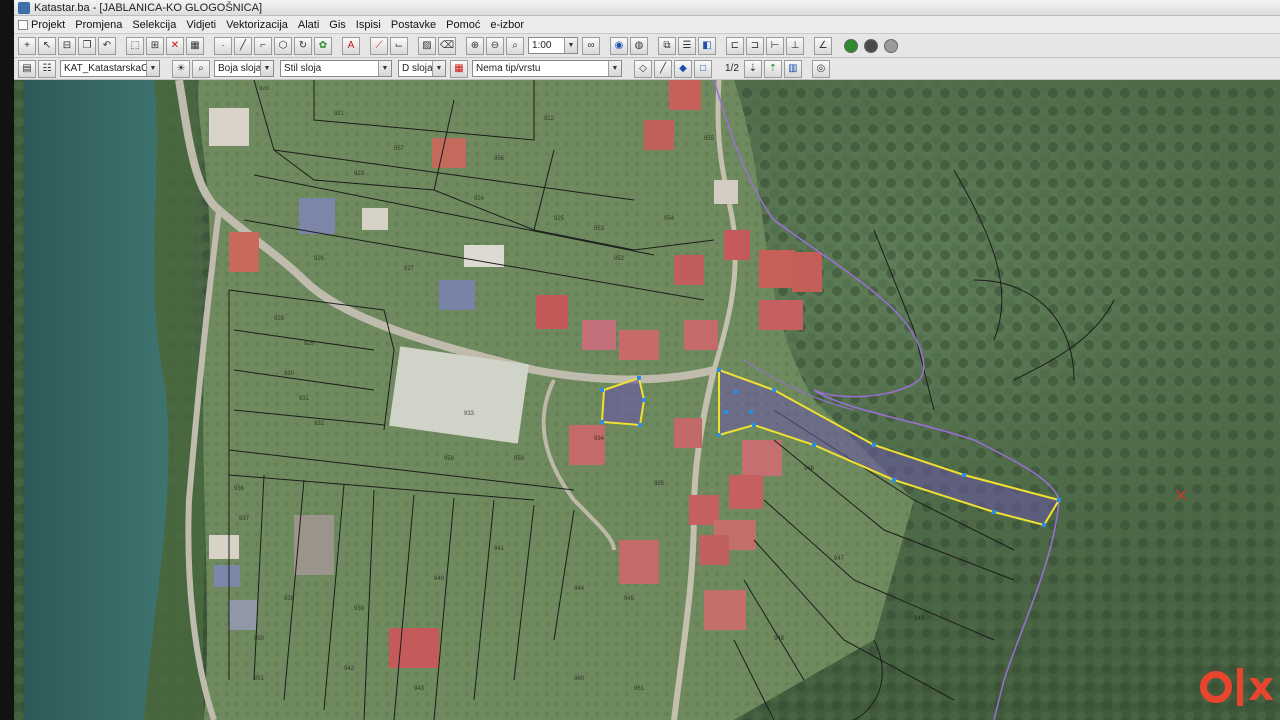 This screenshot has height=720, width=1280. What do you see at coordinates (175, 45) in the screenshot?
I see `delete-icon: ✕` at bounding box center [175, 45].